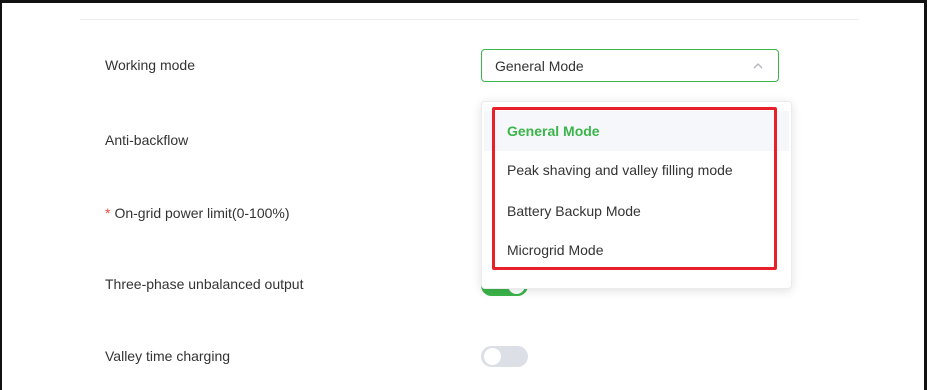 Image resolution: width=932 pixels, height=390 pixels. What do you see at coordinates (758, 66) in the screenshot?
I see `chevron-up-icon` at bounding box center [758, 66].